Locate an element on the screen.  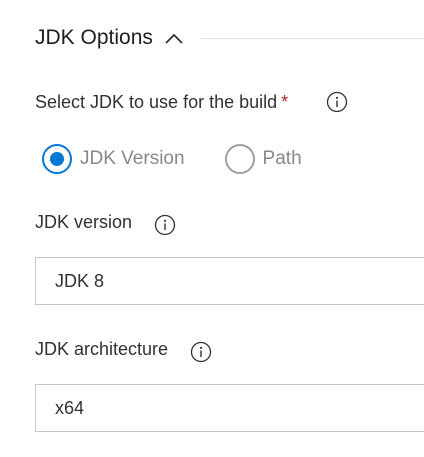
required-marker: * is located at coordinates (285, 101).